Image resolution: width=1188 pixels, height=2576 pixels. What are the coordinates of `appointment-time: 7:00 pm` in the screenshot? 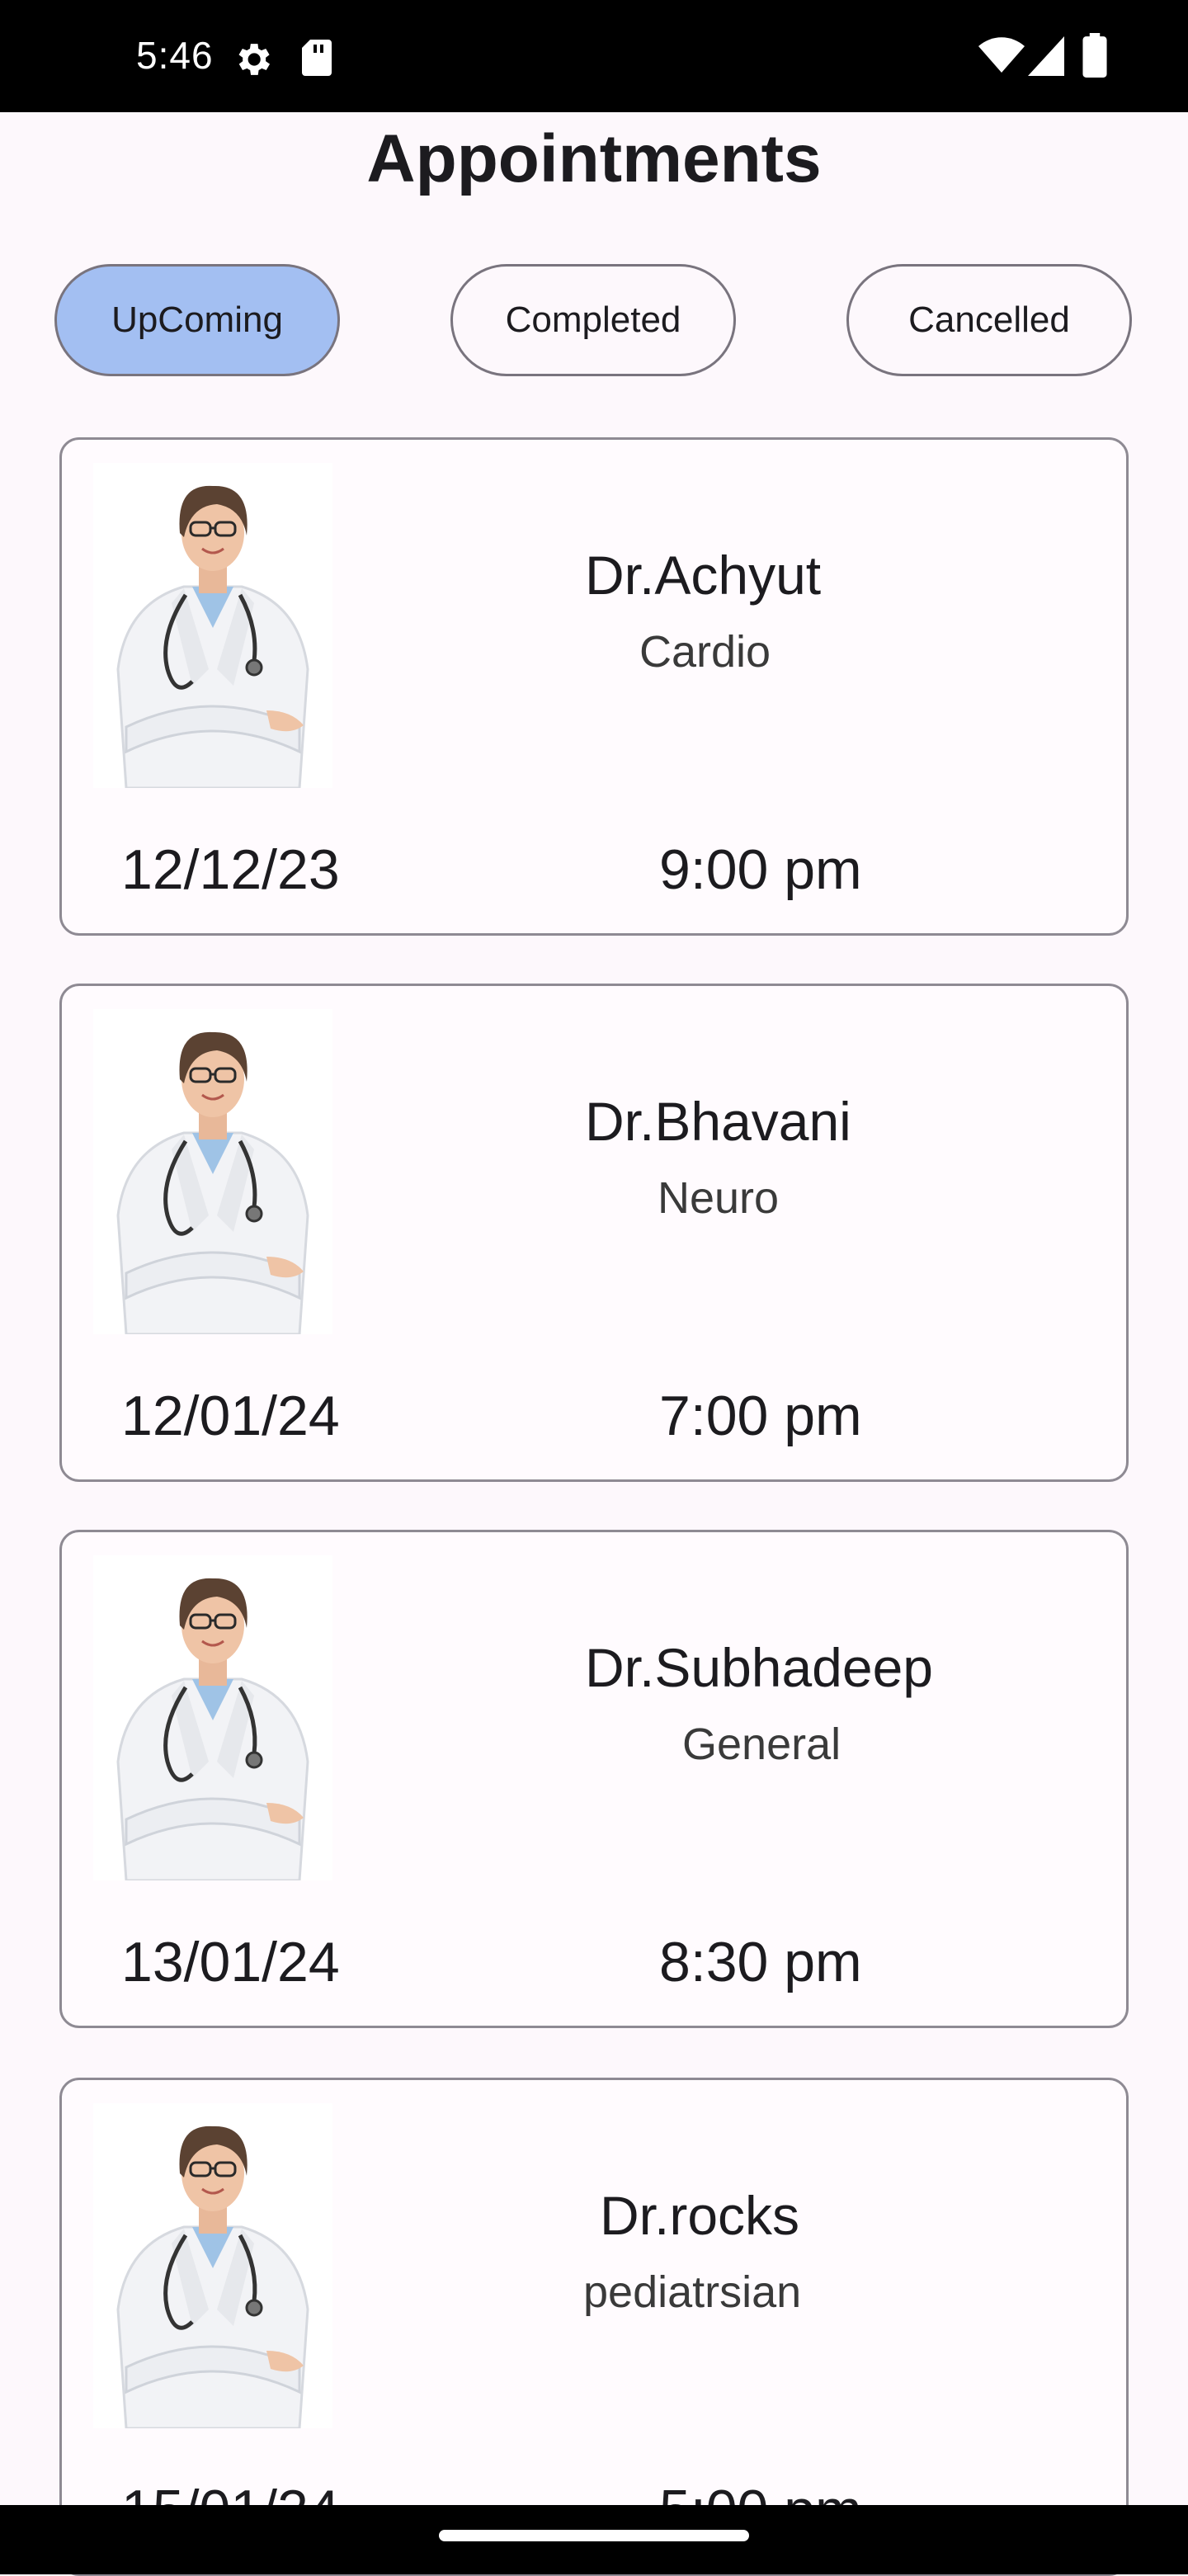 It's located at (760, 1416).